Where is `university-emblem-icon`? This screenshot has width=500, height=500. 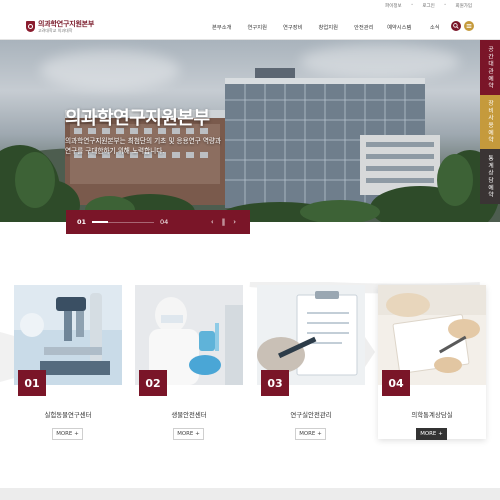 university-emblem-icon is located at coordinates (30, 26).